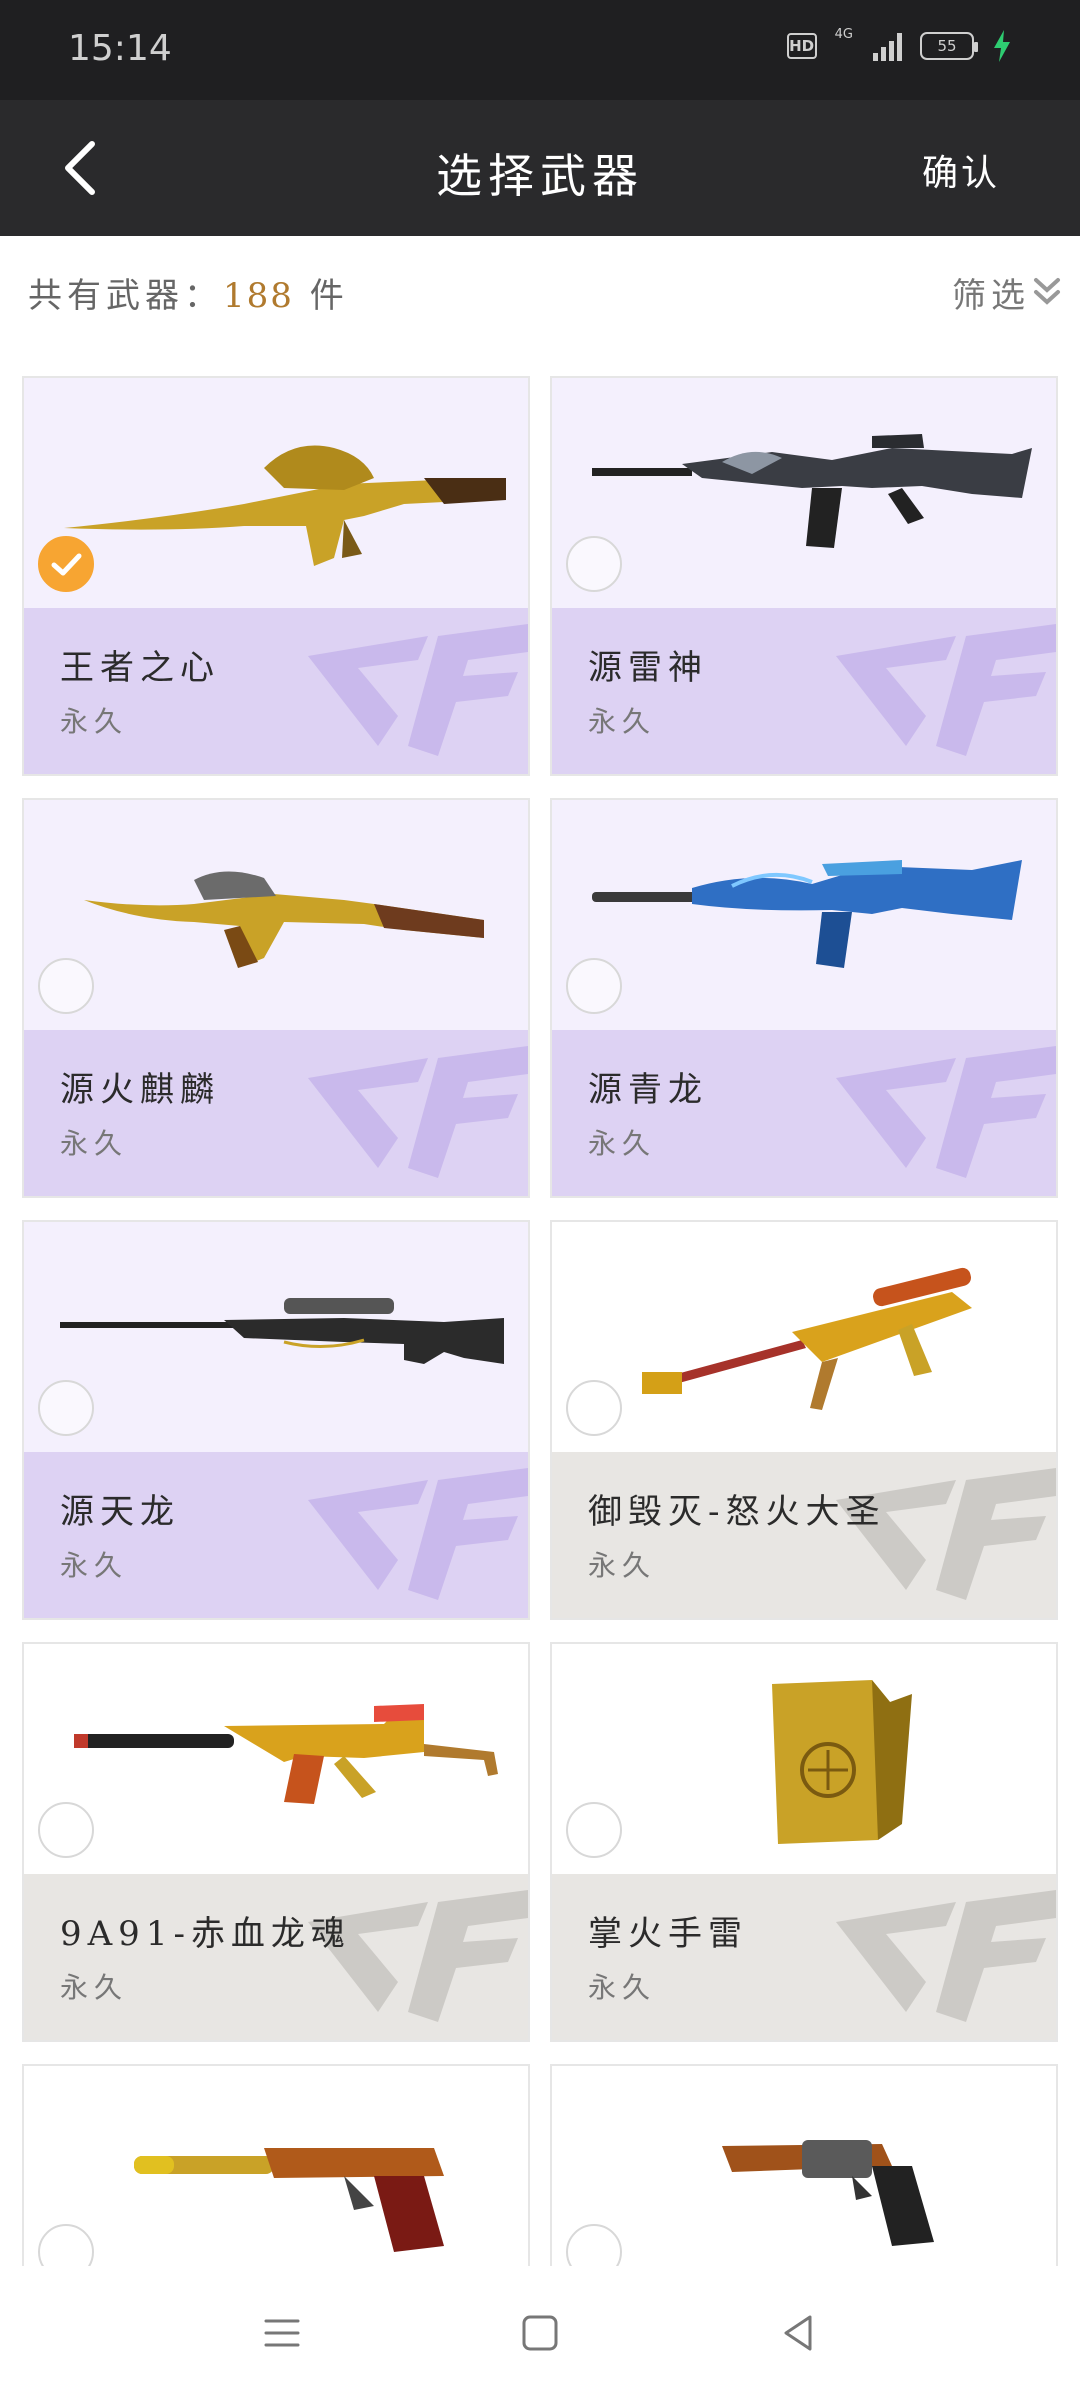  I want to click on weapon-name: 源天龙, so click(120, 1512).